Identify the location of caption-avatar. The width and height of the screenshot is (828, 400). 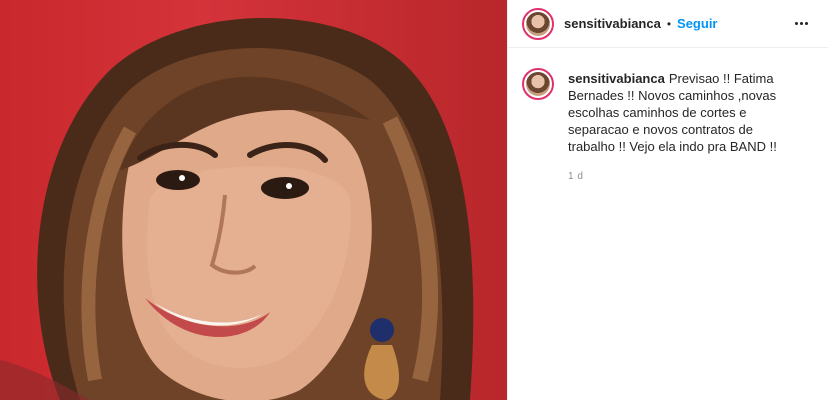
(538, 84).